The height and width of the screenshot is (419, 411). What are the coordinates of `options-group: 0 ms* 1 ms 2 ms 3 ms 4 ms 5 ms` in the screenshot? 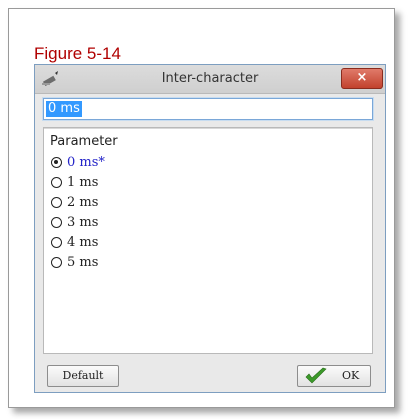 It's located at (77, 212).